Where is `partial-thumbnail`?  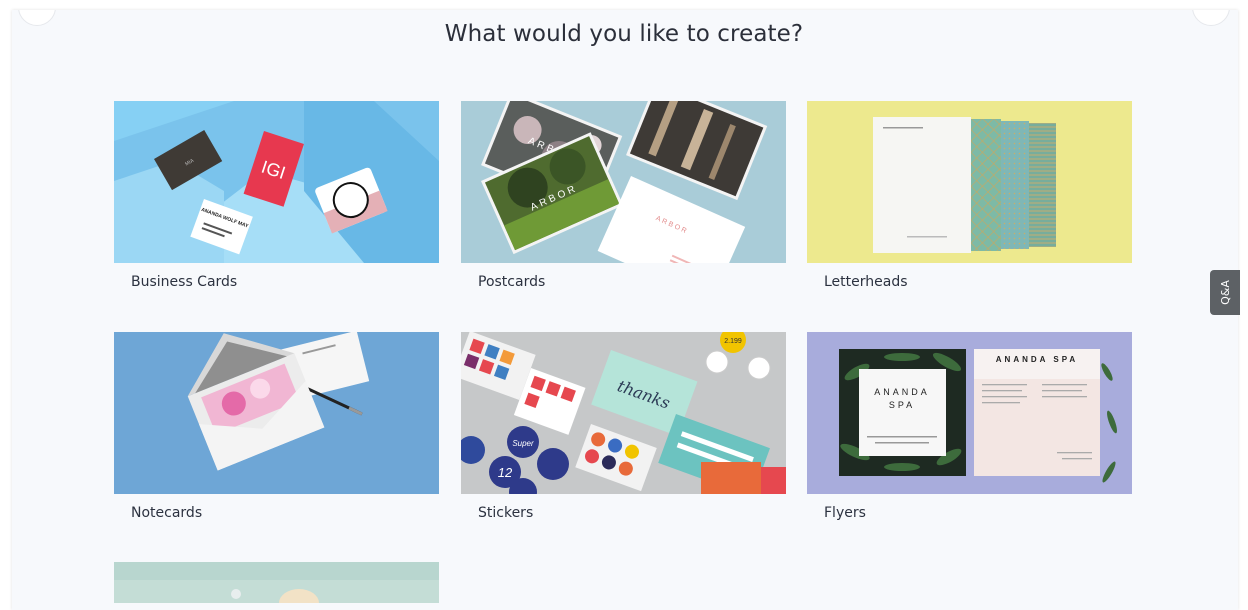 partial-thumbnail is located at coordinates (276, 582).